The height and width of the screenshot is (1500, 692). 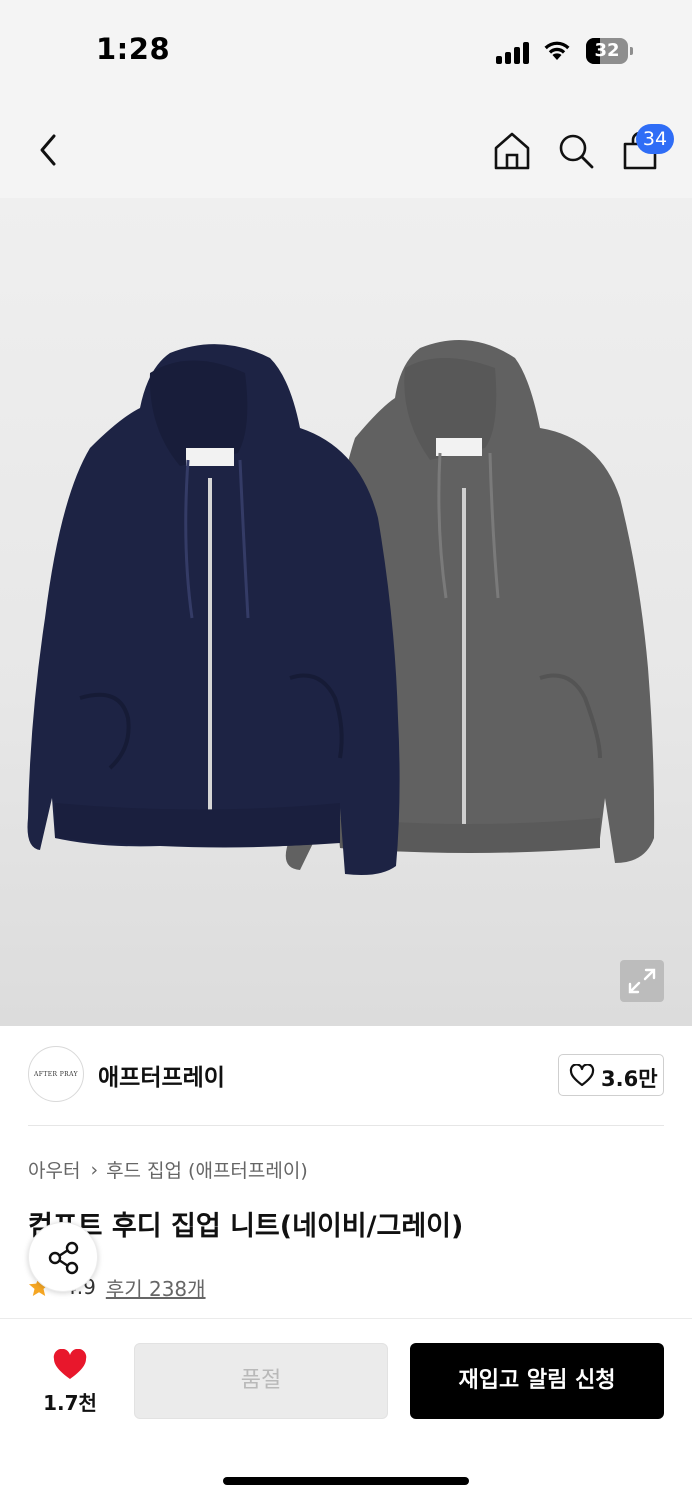 I want to click on share-icon, so click(x=63, y=1258).